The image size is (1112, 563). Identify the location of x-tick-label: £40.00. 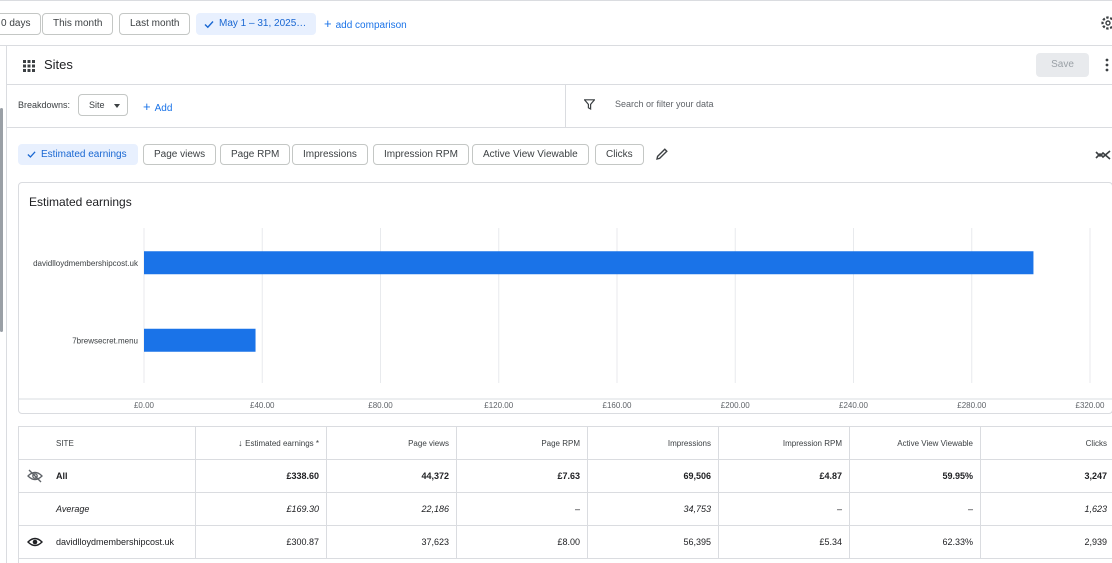
(262, 405).